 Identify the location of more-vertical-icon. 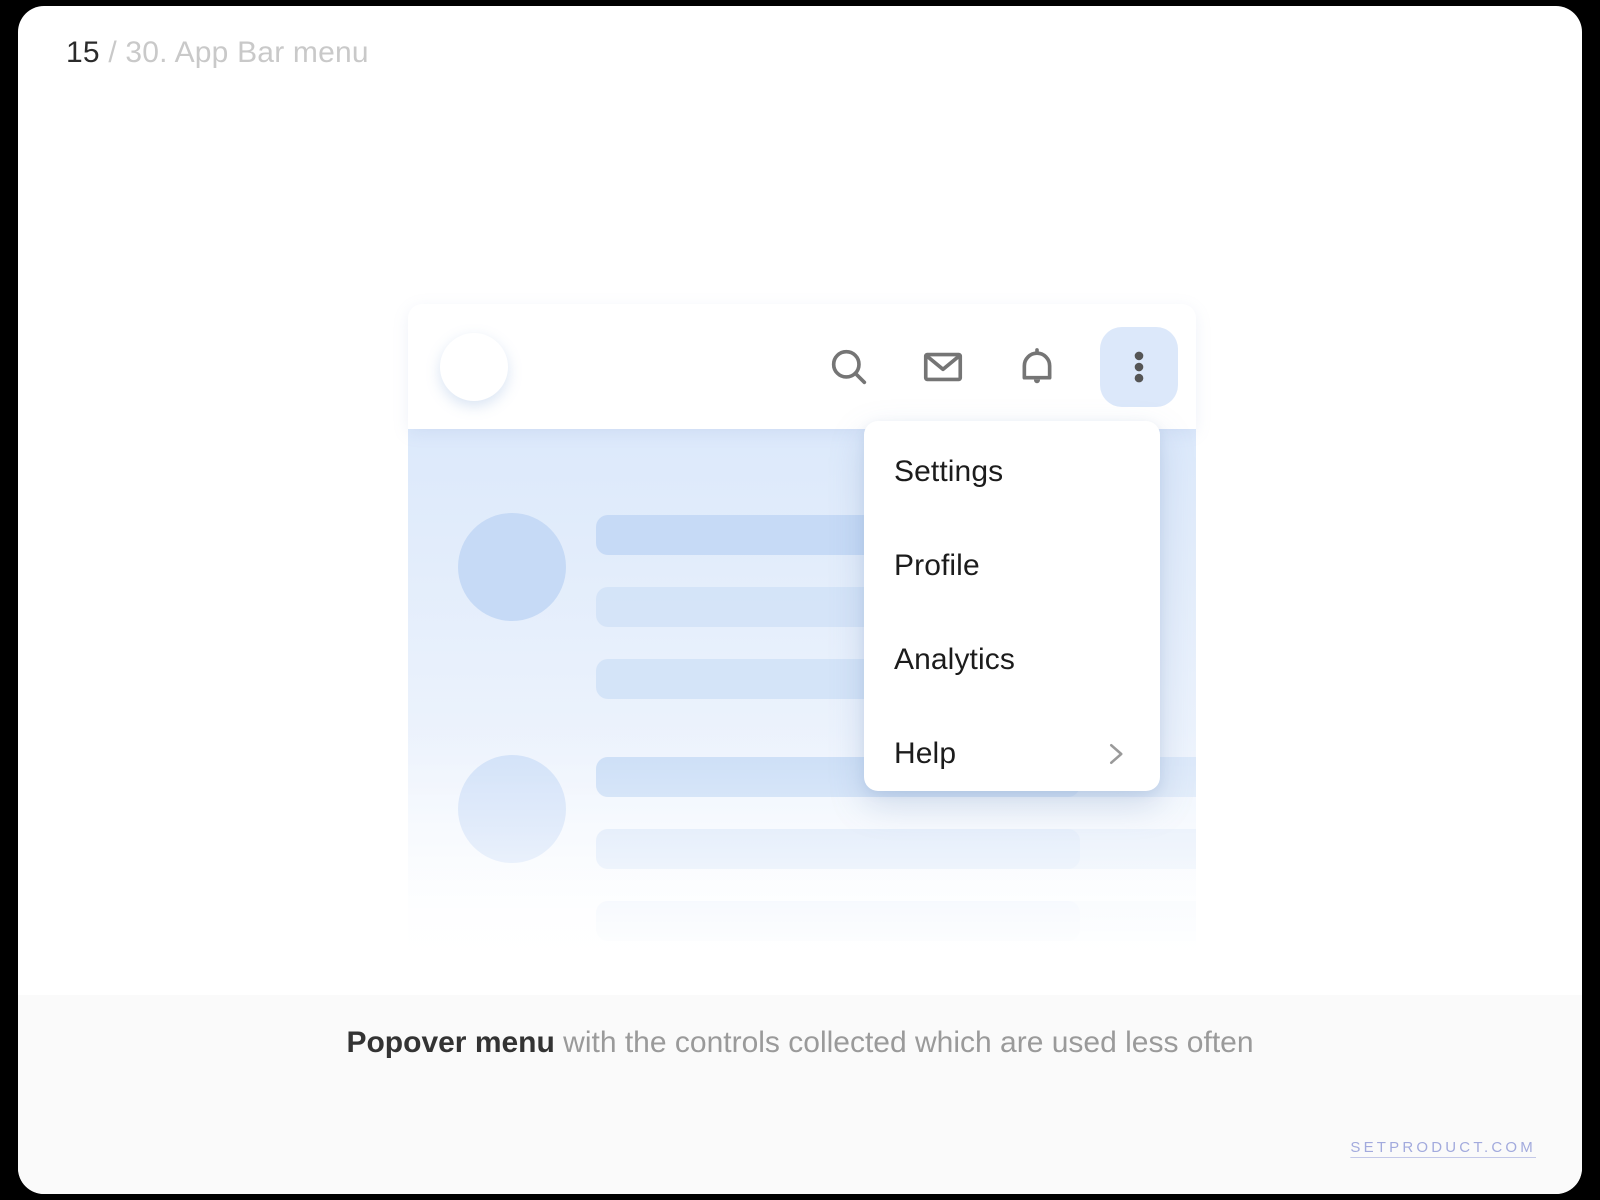
(1139, 367).